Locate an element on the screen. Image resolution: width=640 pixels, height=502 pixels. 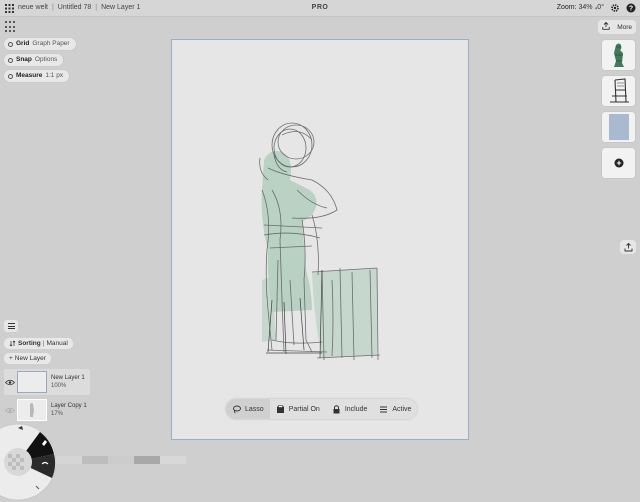
measure-toggle: Measure 1:1 px is located at coordinates (37, 76).